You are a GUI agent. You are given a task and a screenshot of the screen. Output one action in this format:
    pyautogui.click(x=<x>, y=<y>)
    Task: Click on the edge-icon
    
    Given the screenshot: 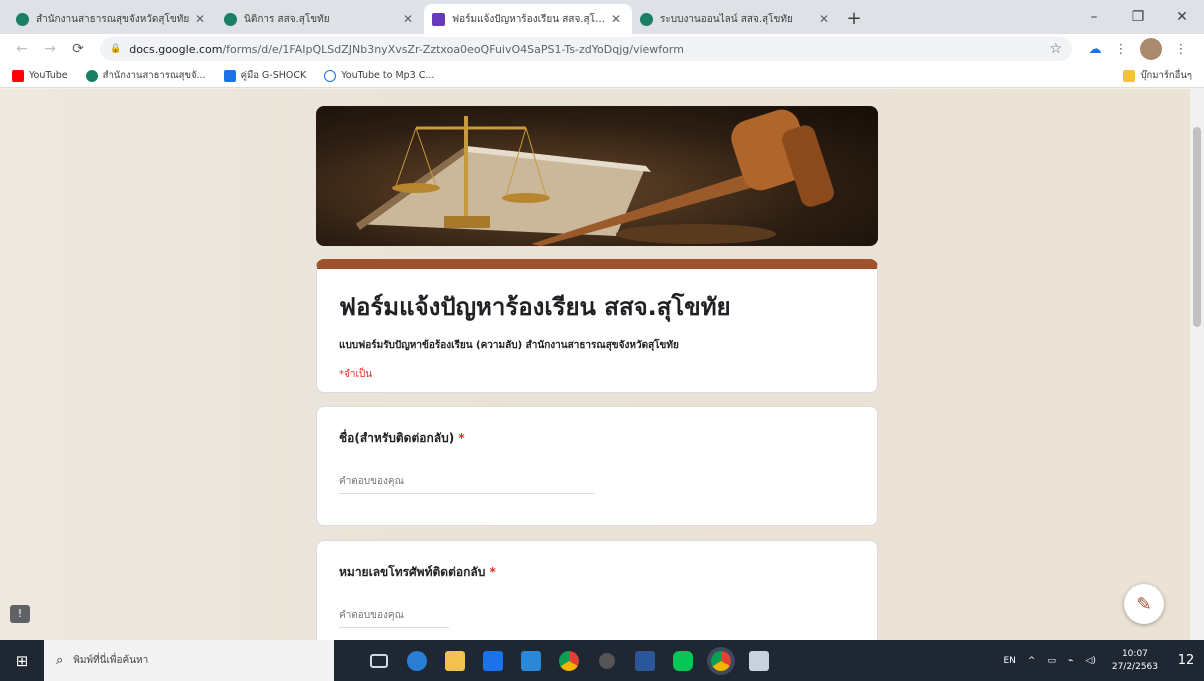 What is the action you would take?
    pyautogui.click(x=417, y=660)
    